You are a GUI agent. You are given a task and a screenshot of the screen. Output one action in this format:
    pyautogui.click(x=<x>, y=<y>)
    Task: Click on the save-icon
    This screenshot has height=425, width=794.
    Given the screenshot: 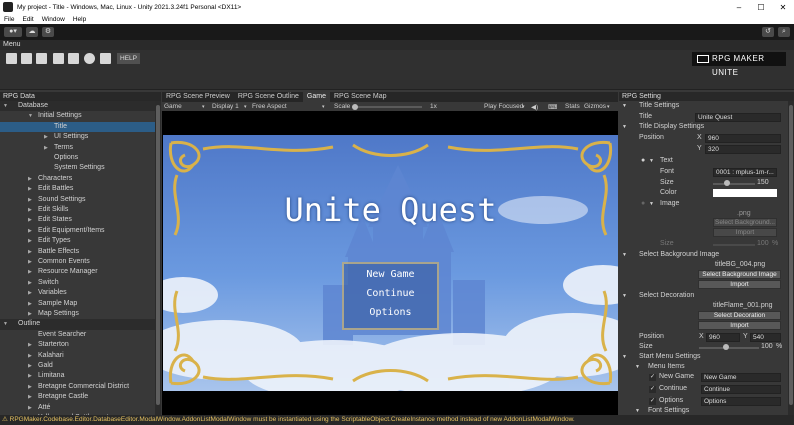 What is the action you would take?
    pyautogui.click(x=41, y=58)
    